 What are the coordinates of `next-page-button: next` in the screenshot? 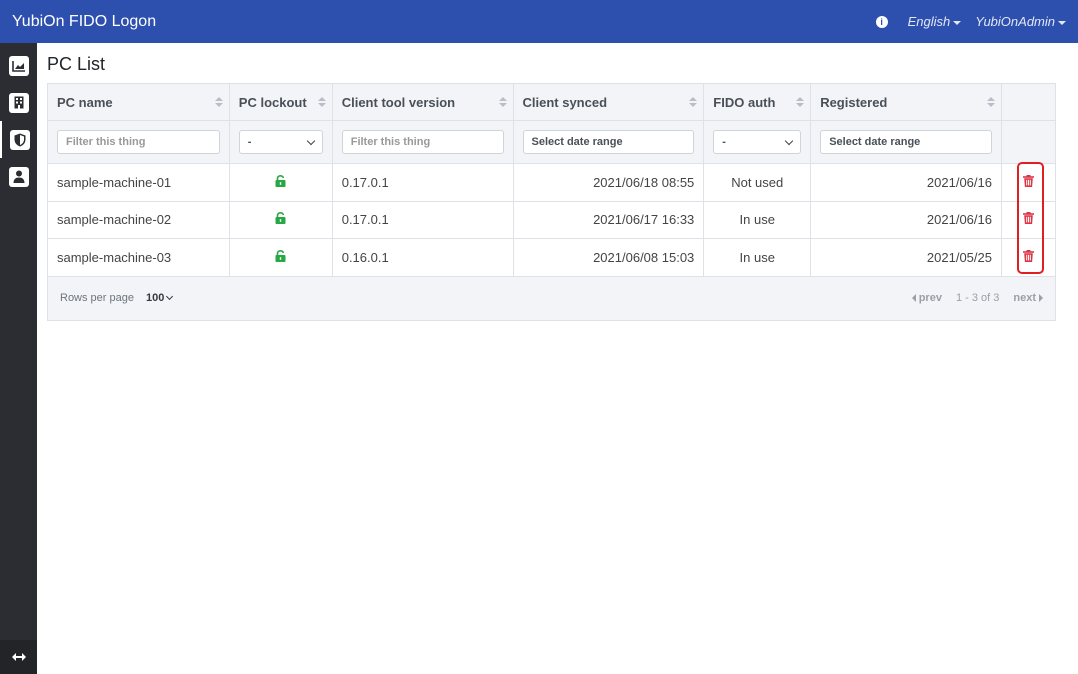 It's located at (1028, 298).